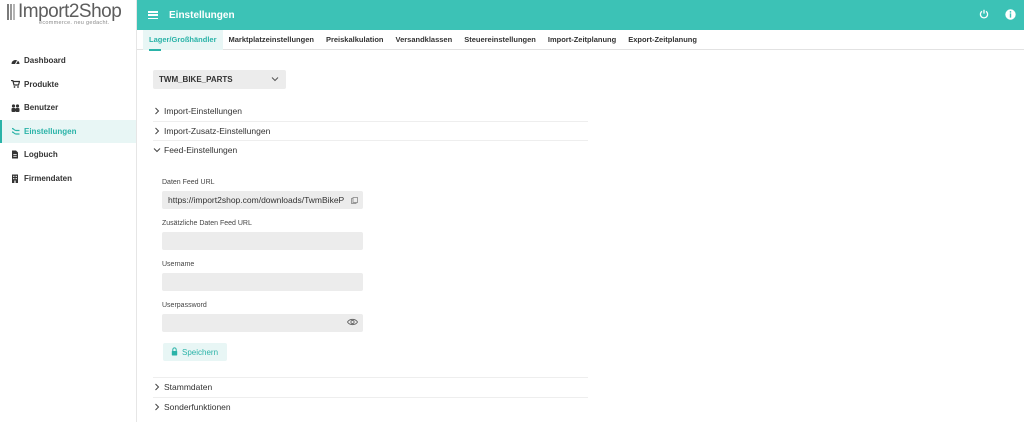 This screenshot has height=422, width=1024. What do you see at coordinates (178, 264) in the screenshot?
I see `username-label: Username` at bounding box center [178, 264].